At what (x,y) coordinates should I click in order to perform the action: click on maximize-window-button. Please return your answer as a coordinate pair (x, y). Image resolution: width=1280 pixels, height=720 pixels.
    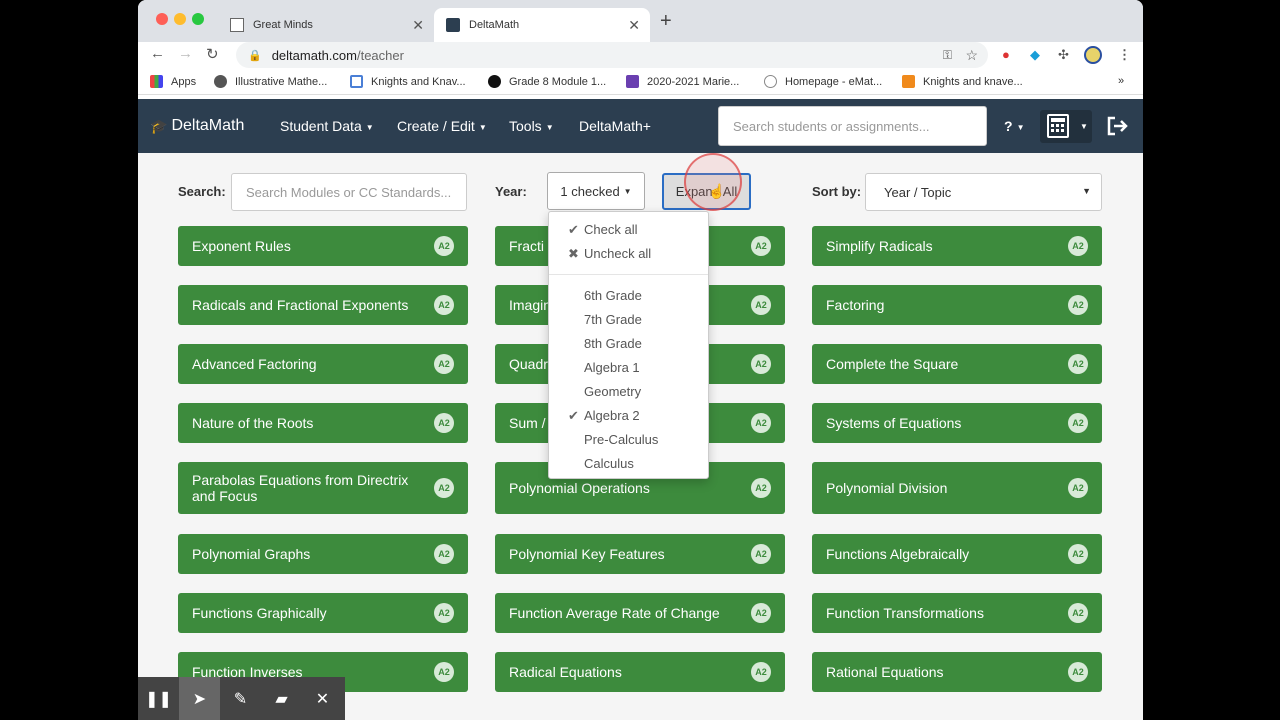
    Looking at the image, I should click on (198, 19).